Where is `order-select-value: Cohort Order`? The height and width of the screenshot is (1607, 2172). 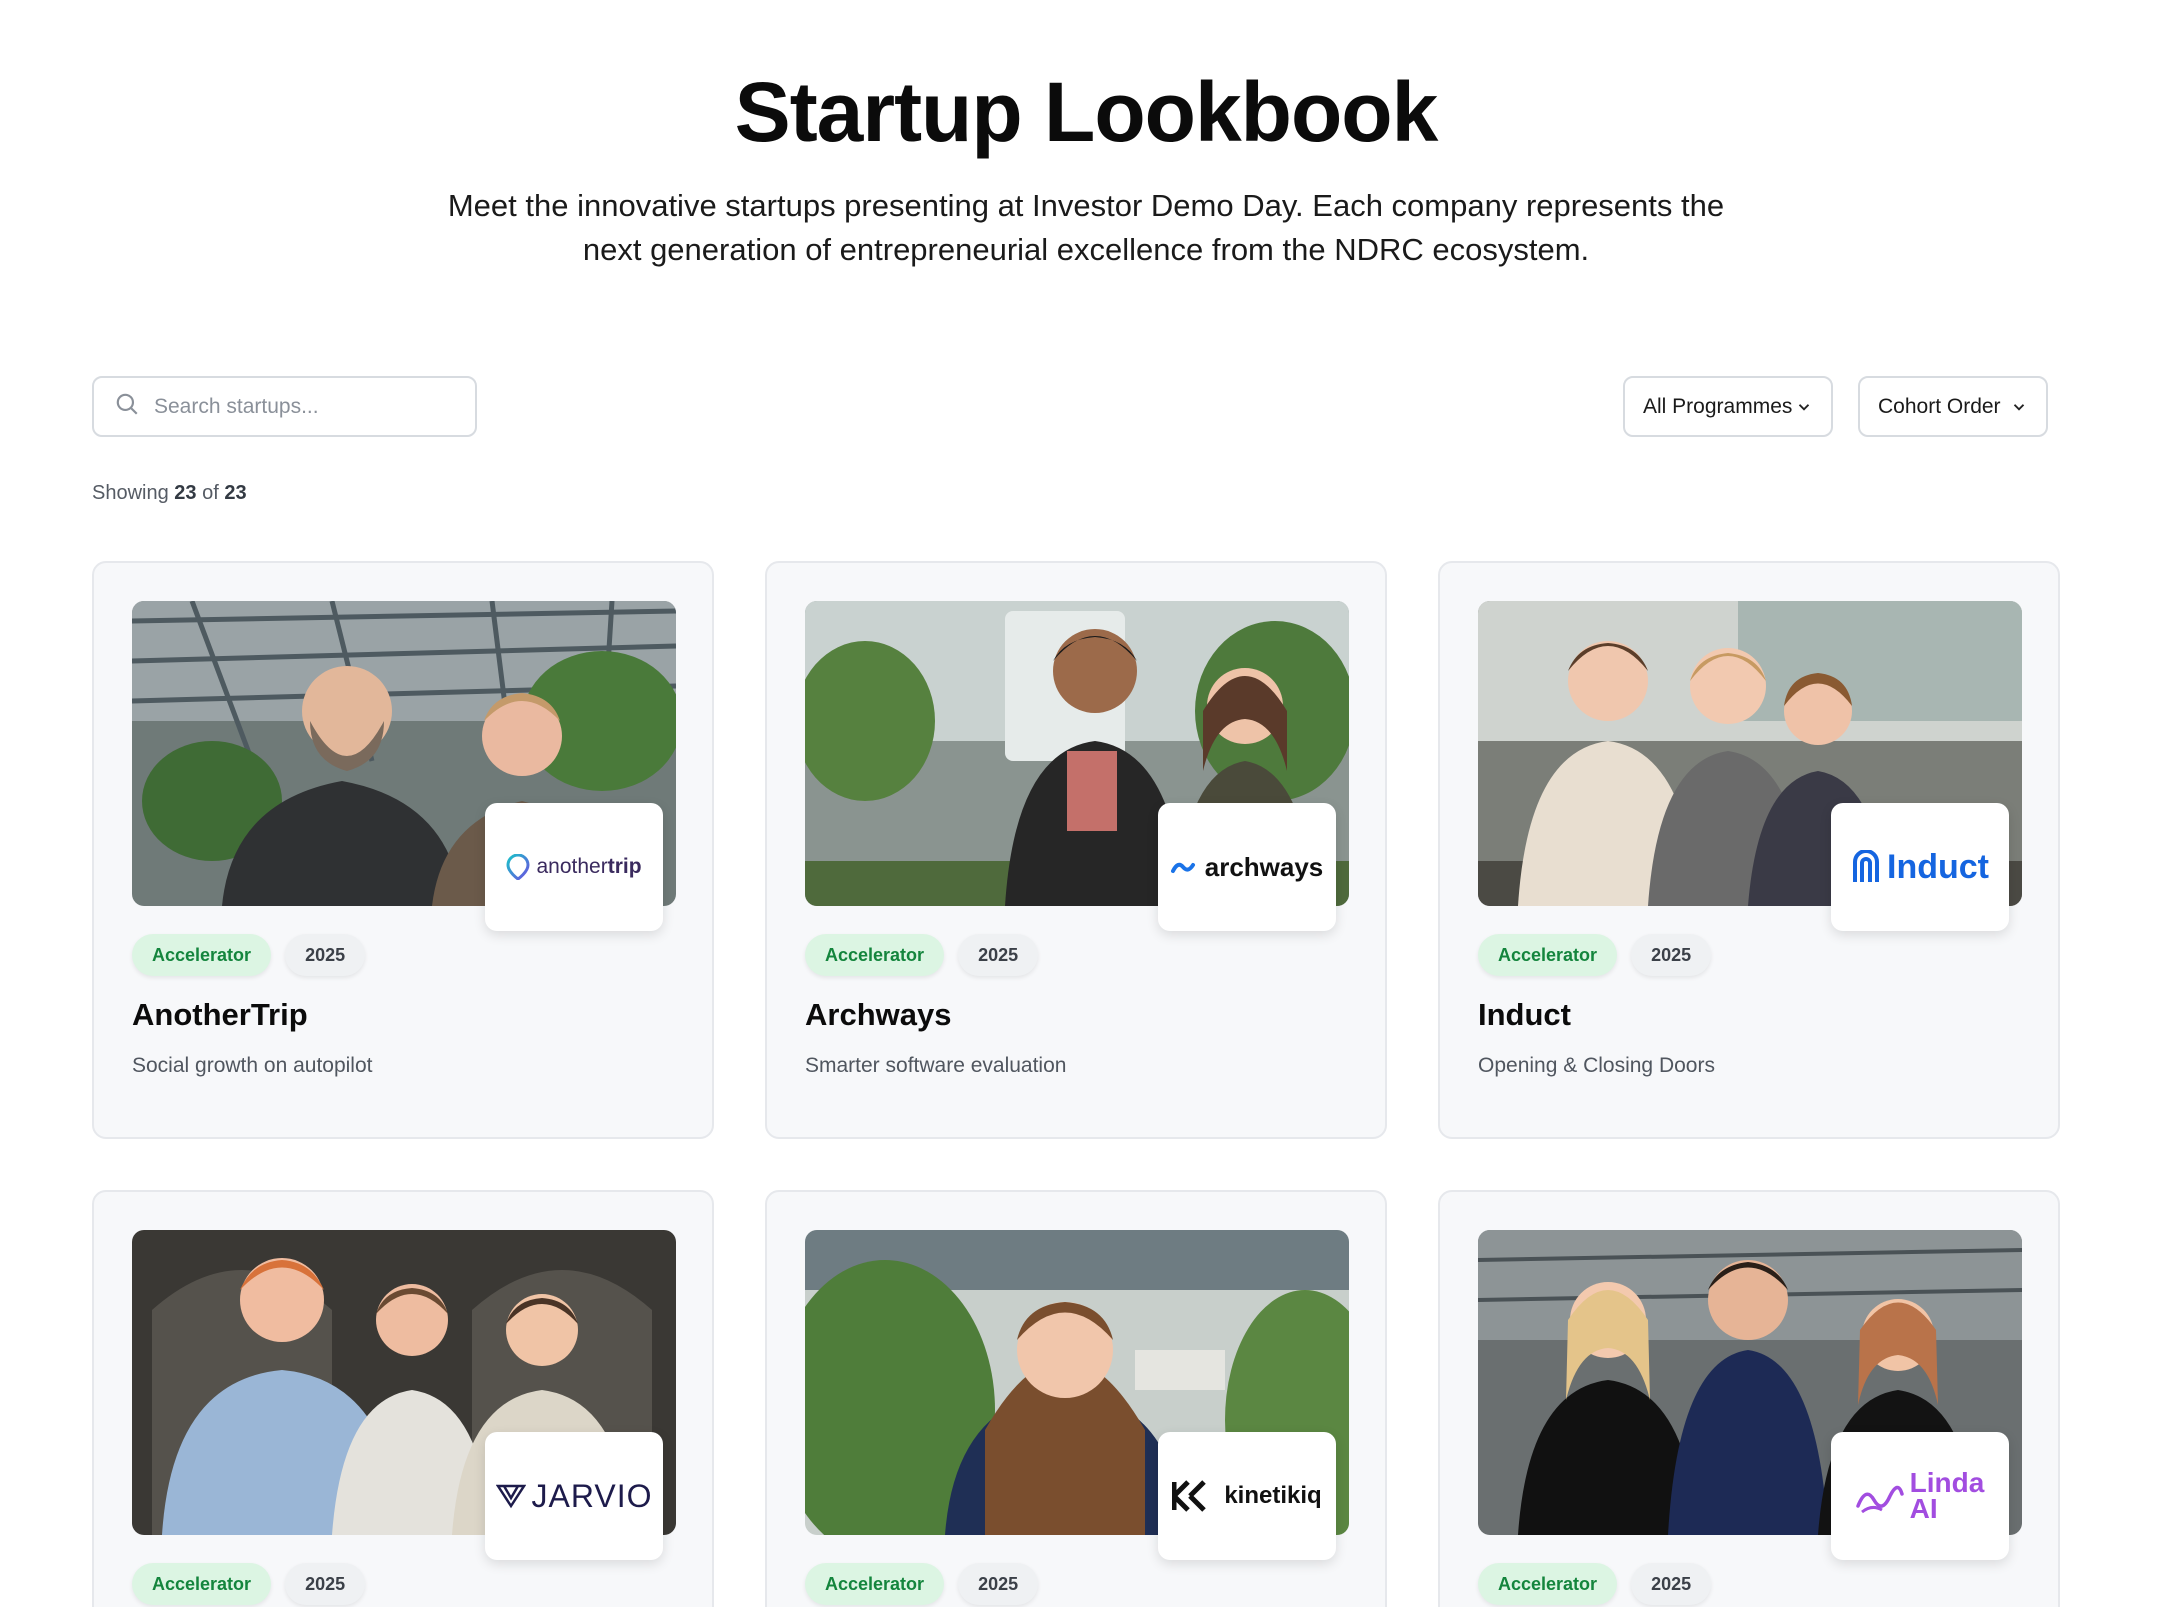
order-select-value: Cohort Order is located at coordinates (1939, 406).